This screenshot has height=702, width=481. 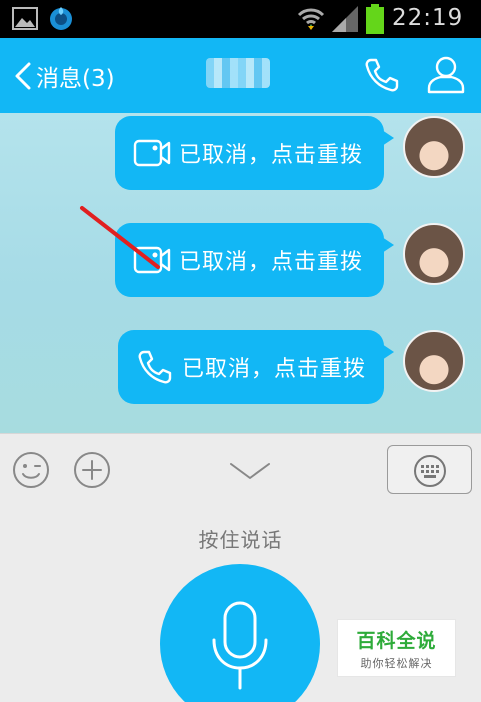 I want to click on microphone-icon, so click(x=240, y=645).